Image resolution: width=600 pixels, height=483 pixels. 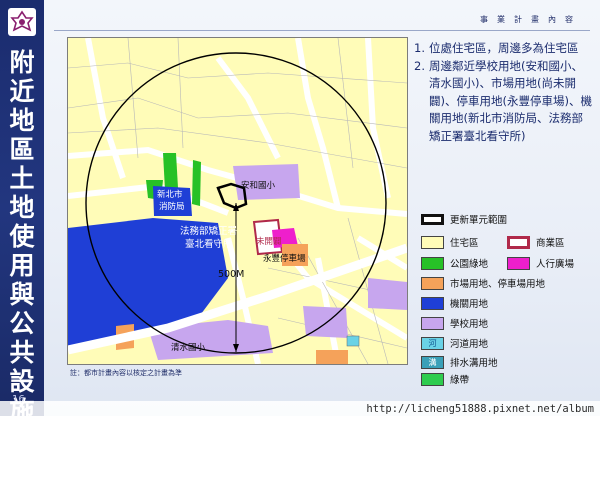 I want to click on title-char: 用, so click(x=22, y=265).